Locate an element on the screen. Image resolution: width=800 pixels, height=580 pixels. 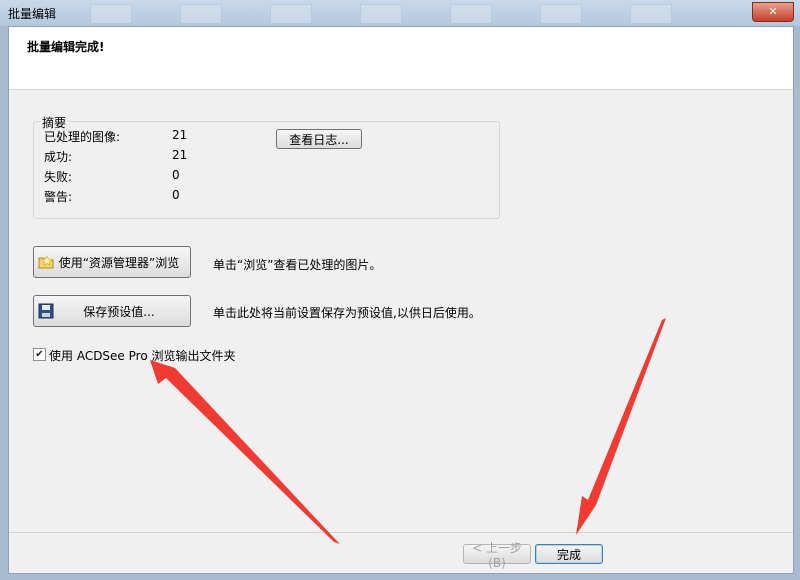
floppy-disk-icon is located at coordinates (46, 311).